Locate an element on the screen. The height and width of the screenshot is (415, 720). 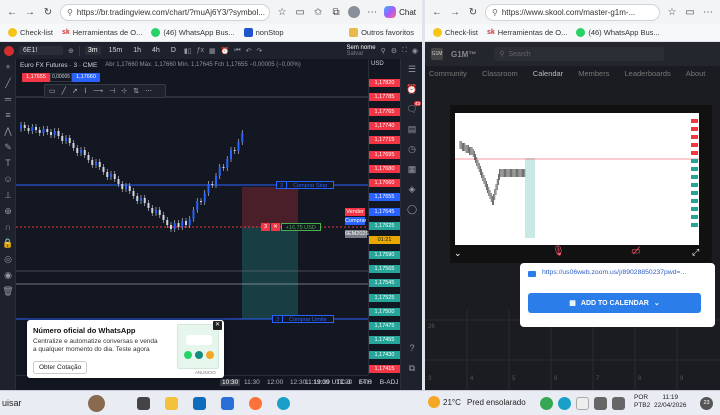
ad-thumbnail is located at coordinates (198, 346).